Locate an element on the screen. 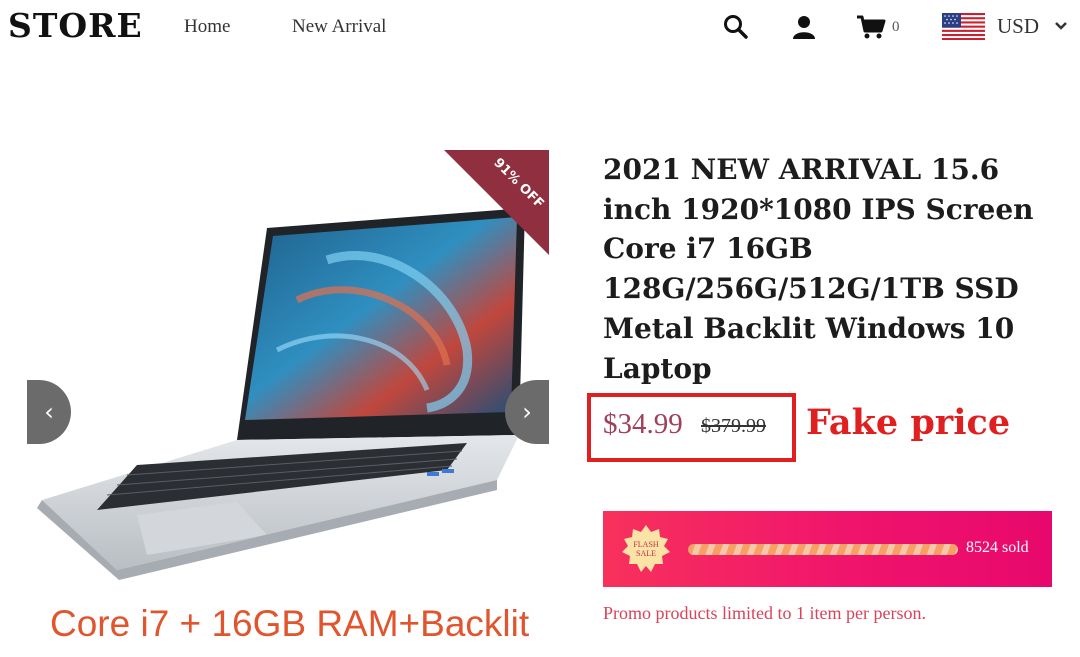 This screenshot has width=1080, height=657. sold-progress-bar is located at coordinates (823, 549).